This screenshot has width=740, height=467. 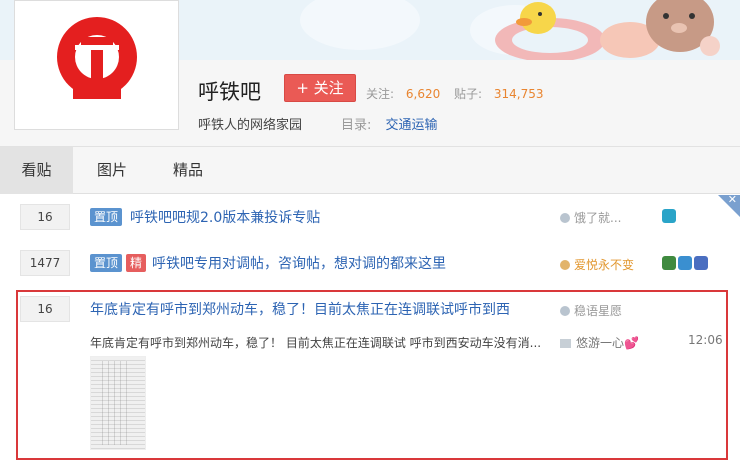 What do you see at coordinates (705, 340) in the screenshot?
I see `last-reply-time: 12:06` at bounding box center [705, 340].